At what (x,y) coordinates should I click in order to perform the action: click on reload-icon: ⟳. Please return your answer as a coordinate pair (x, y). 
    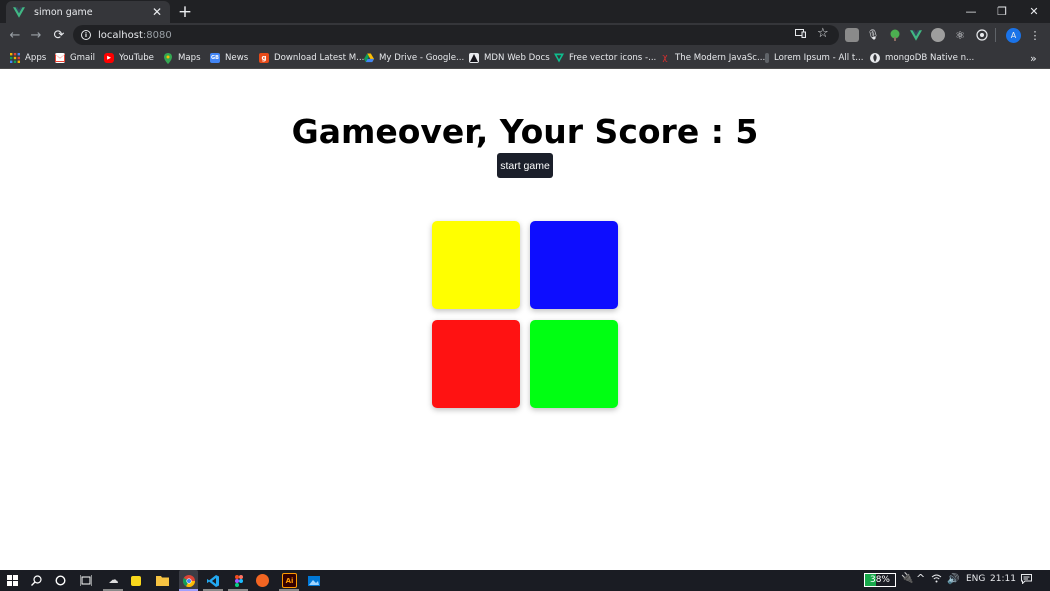
    Looking at the image, I should click on (59, 35).